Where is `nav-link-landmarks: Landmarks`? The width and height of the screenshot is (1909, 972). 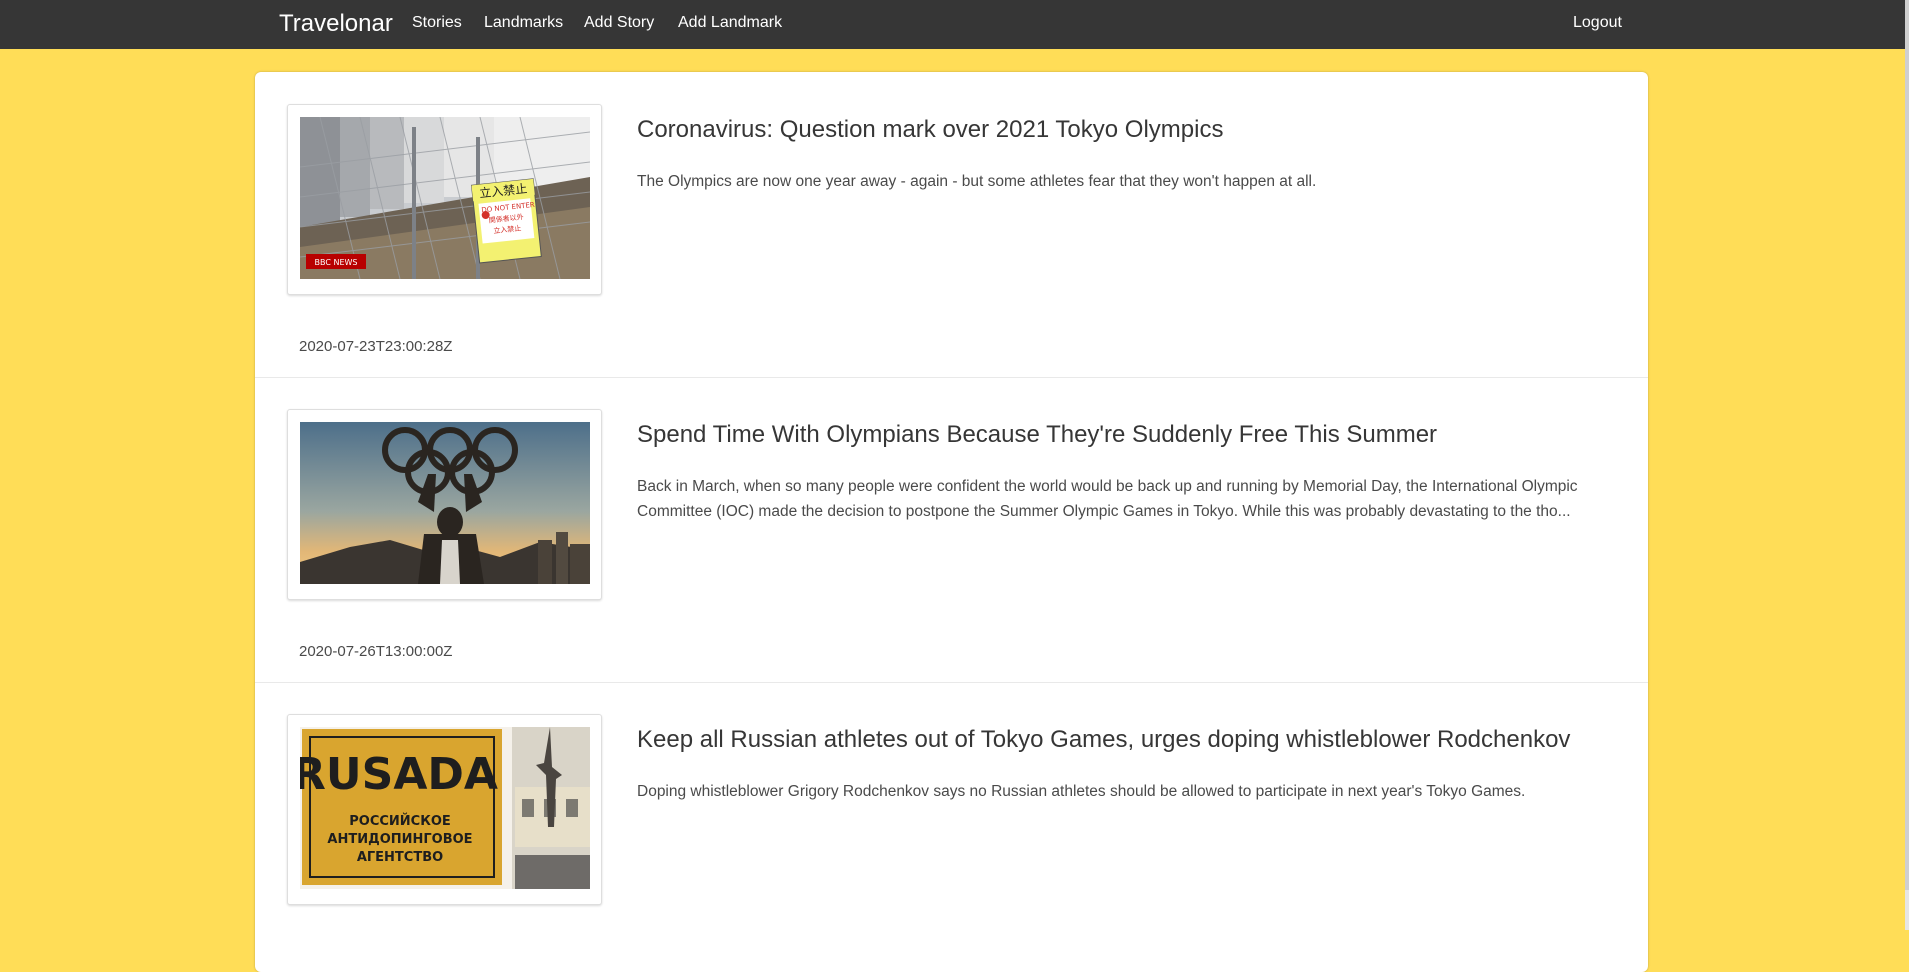
nav-link-landmarks: Landmarks is located at coordinates (523, 23).